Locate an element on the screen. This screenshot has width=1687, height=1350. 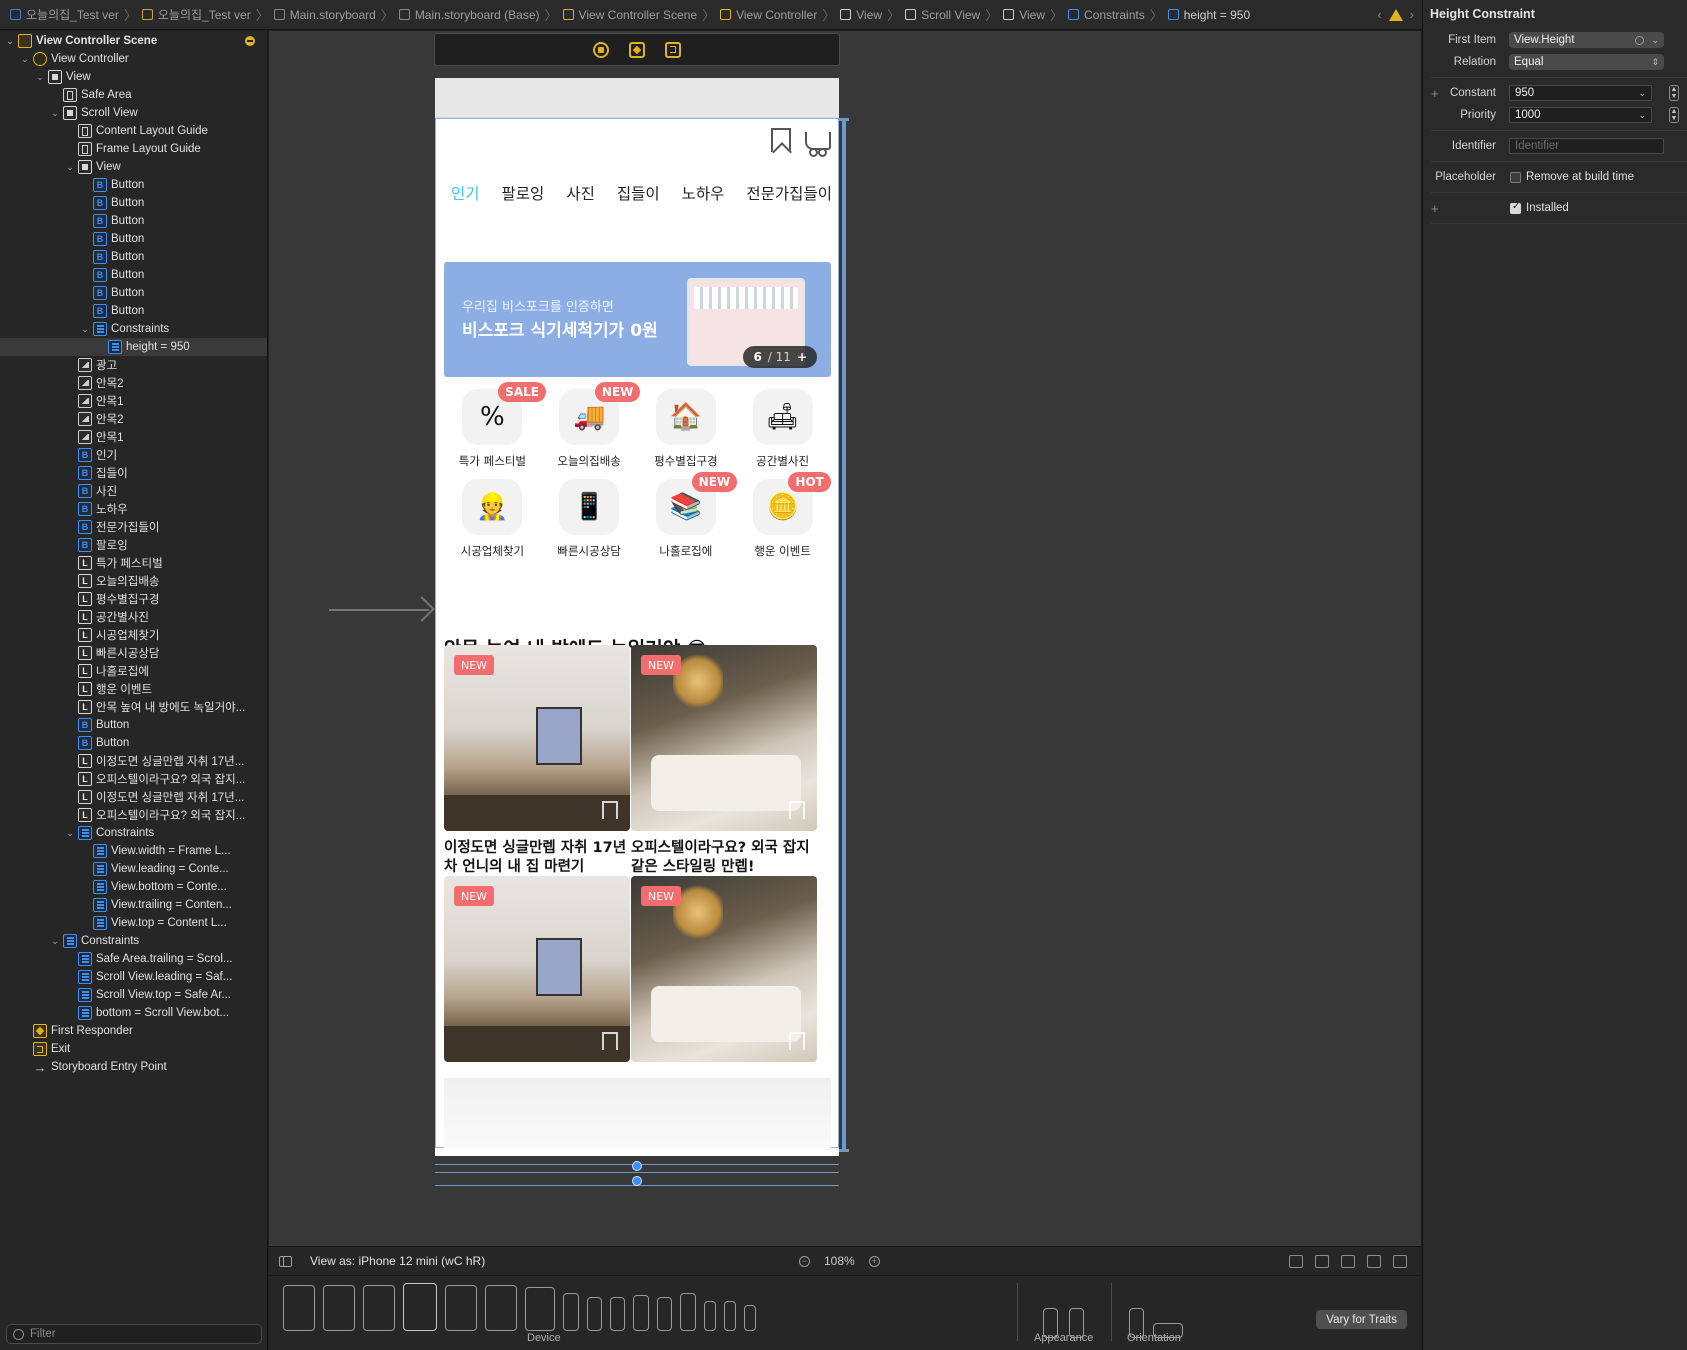
warning-icon is located at coordinates (1395, 14).